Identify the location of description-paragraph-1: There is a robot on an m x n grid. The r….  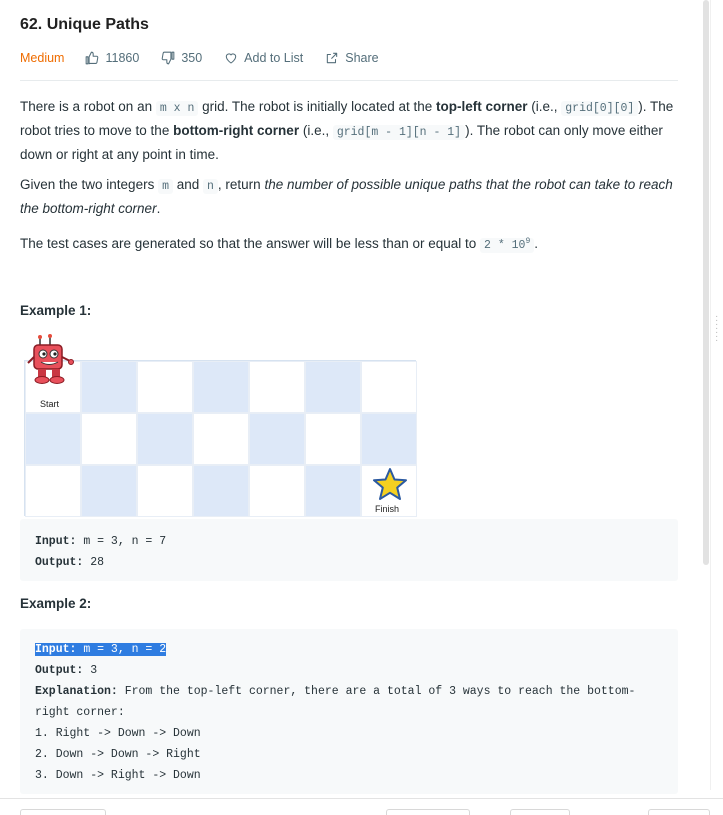
(347, 130).